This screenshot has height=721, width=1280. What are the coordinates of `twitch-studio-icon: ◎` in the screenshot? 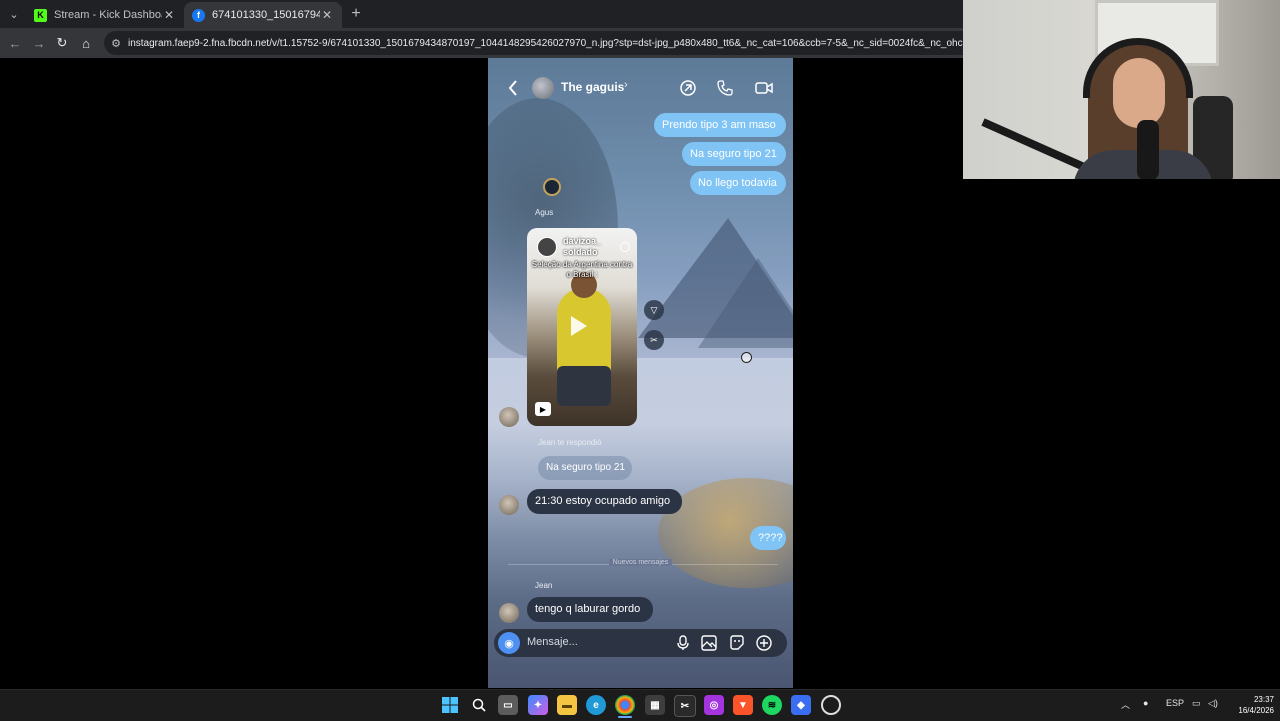 It's located at (714, 705).